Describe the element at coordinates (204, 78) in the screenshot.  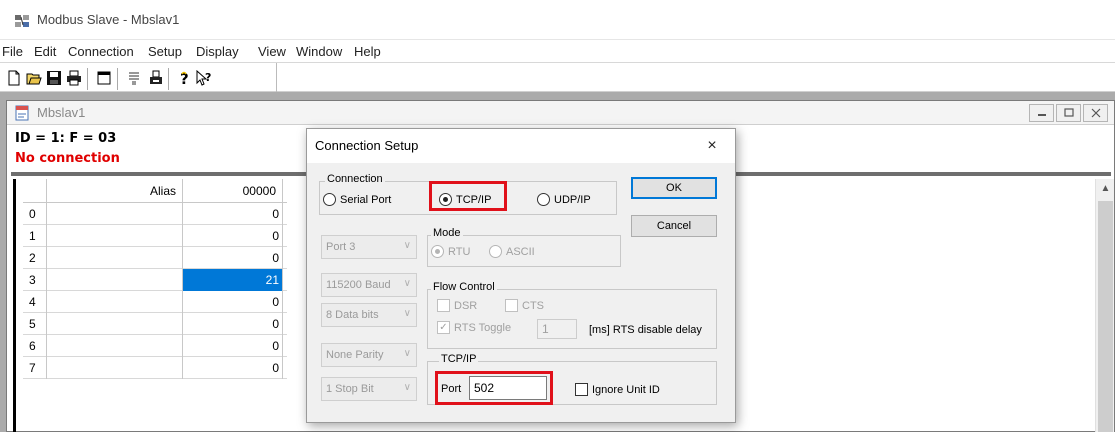
I see `context-help-icon: ?` at that location.